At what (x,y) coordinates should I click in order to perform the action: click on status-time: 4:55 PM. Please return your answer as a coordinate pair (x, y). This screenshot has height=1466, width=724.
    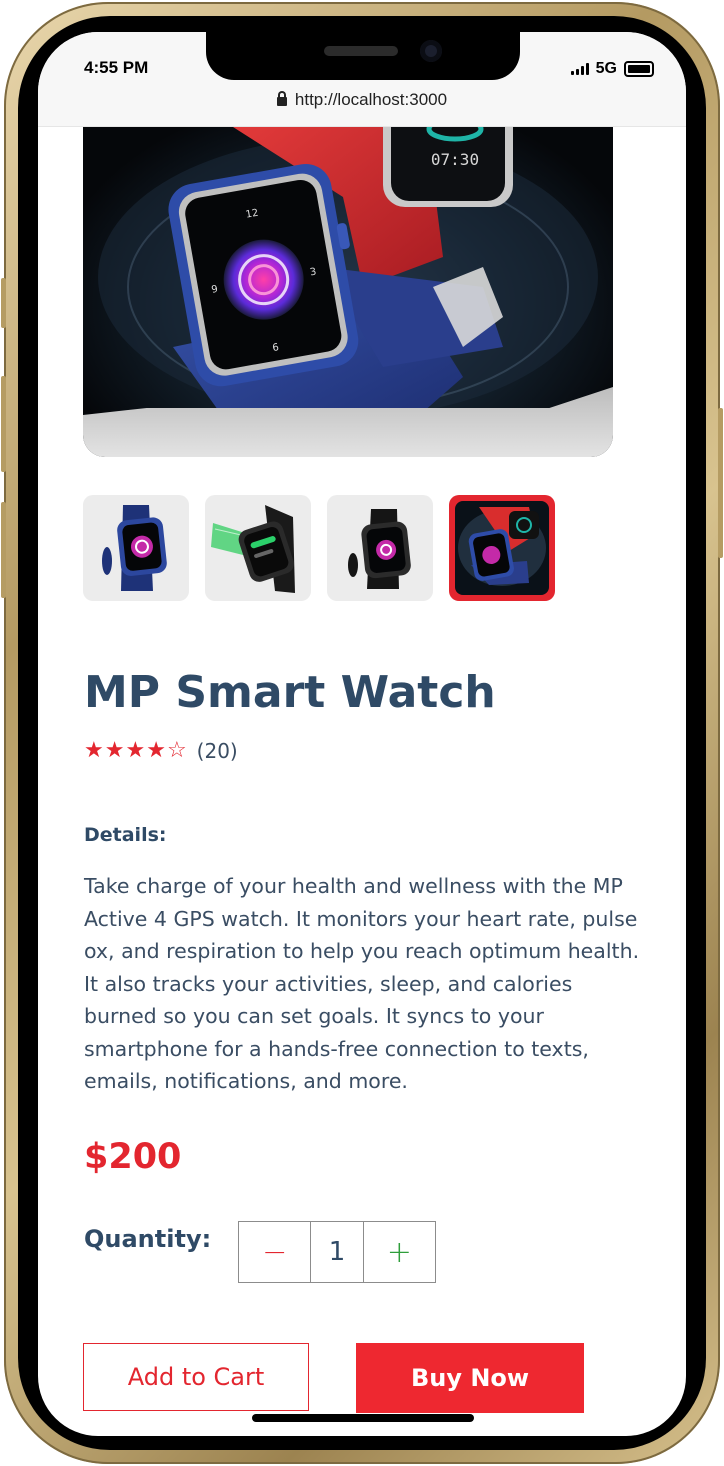
    Looking at the image, I should click on (116, 67).